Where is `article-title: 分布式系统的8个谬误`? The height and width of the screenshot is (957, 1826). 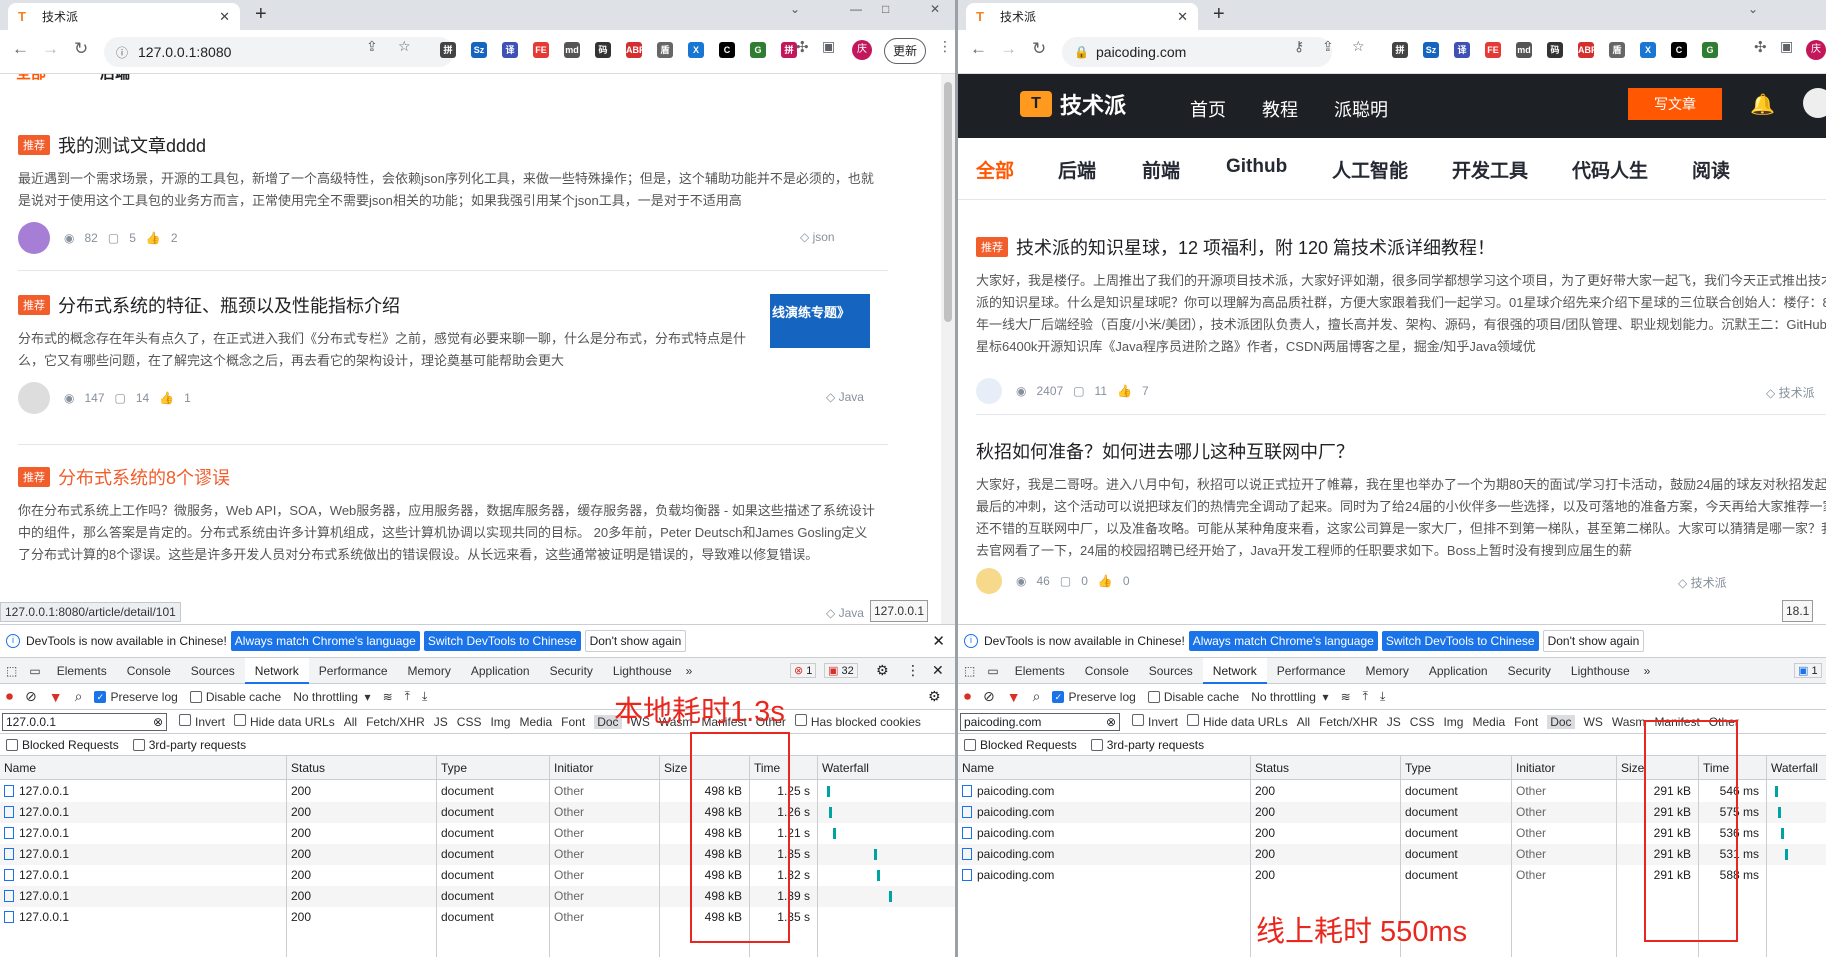 article-title: 分布式系统的8个谬误 is located at coordinates (144, 478).